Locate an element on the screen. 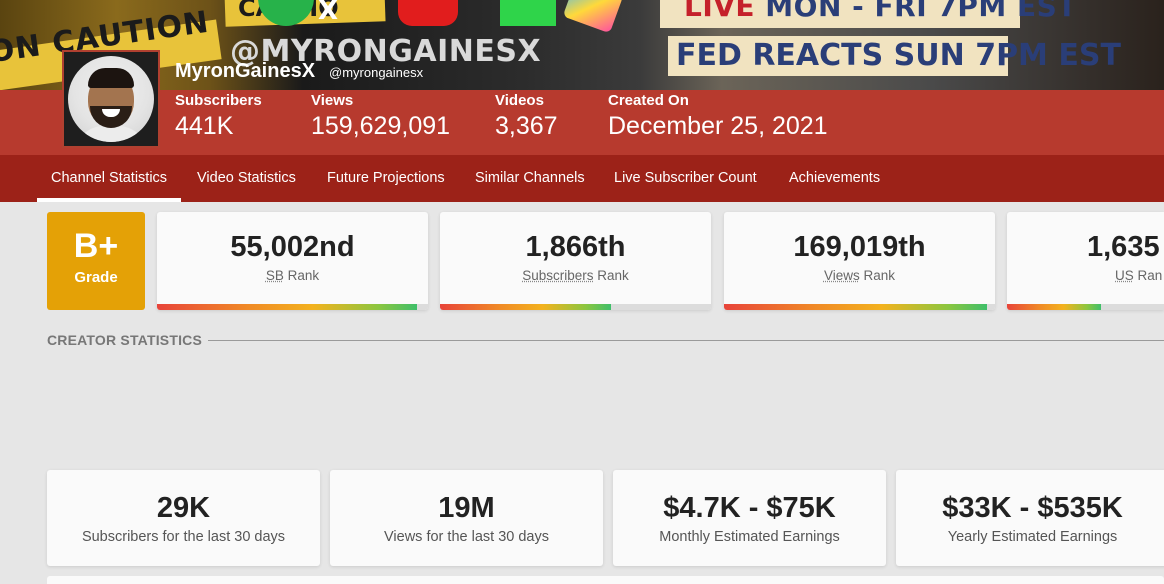  banner-rumble-logo is located at coordinates (528, 13).